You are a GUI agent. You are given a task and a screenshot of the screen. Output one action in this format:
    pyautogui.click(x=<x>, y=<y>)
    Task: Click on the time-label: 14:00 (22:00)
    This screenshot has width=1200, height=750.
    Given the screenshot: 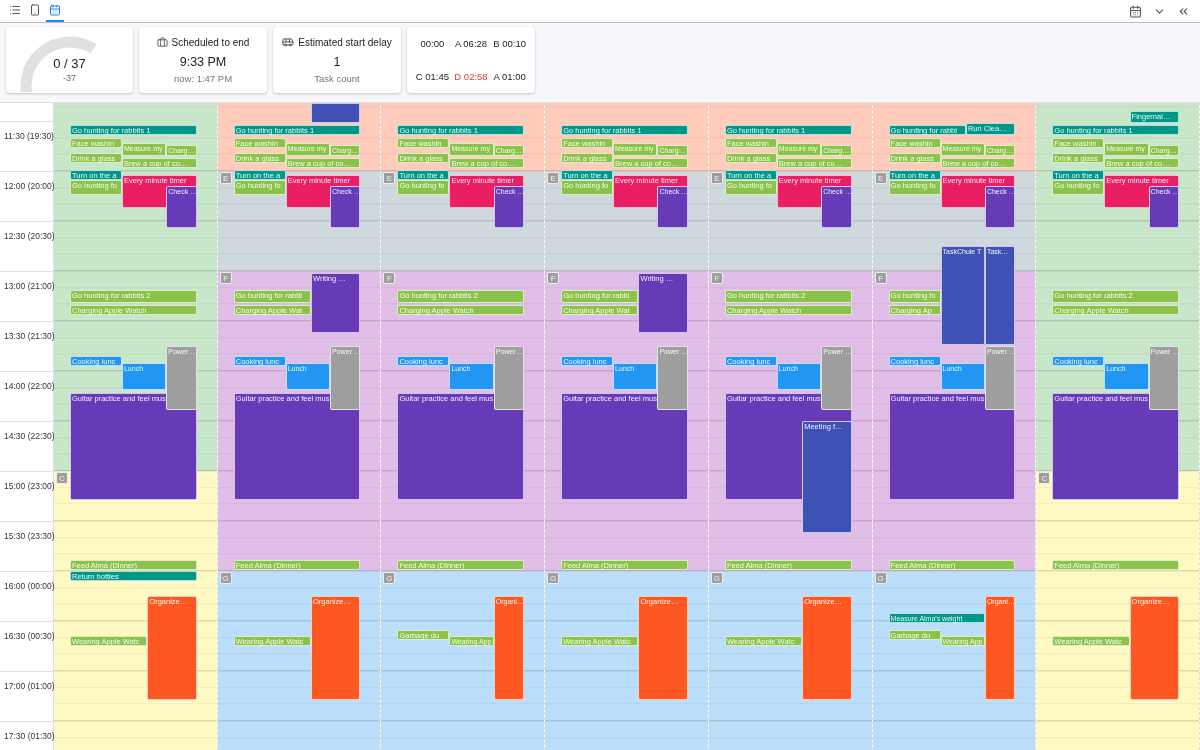 What is the action you would take?
    pyautogui.click(x=29, y=386)
    